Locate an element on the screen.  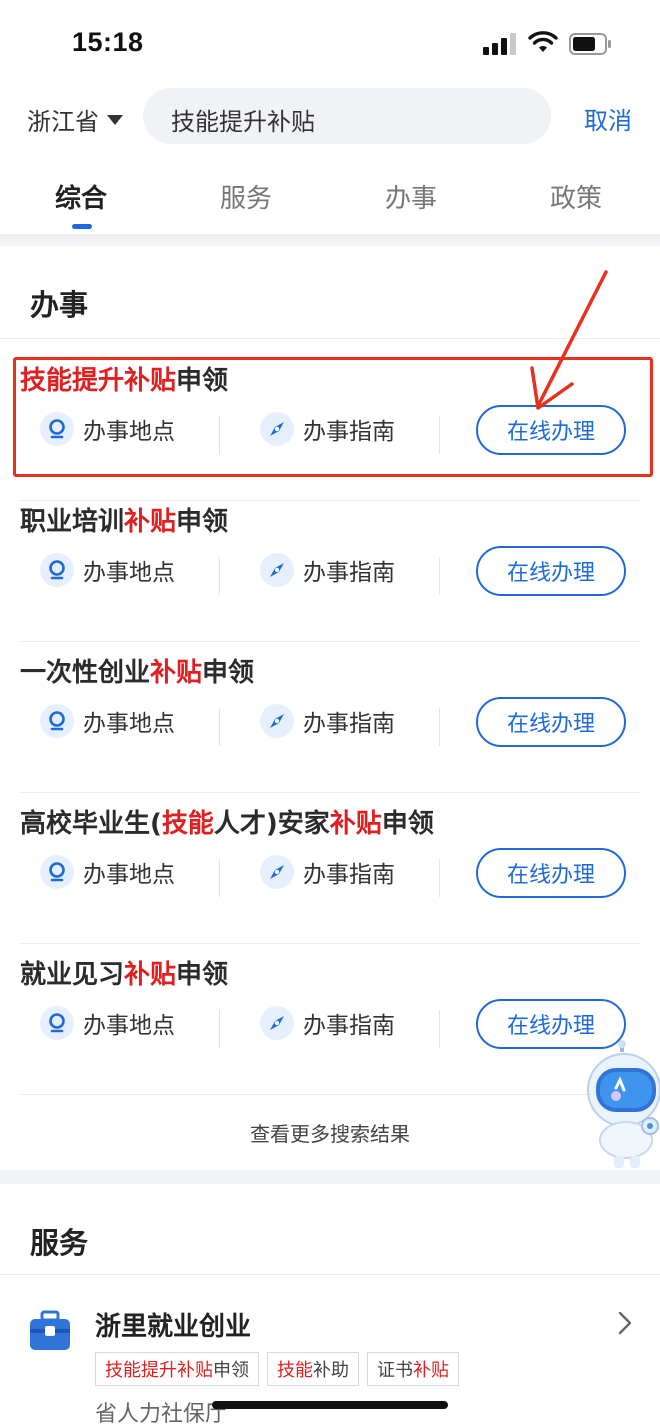
affairs-item-title: 就业见习补贴申领 is located at coordinates (124, 972).